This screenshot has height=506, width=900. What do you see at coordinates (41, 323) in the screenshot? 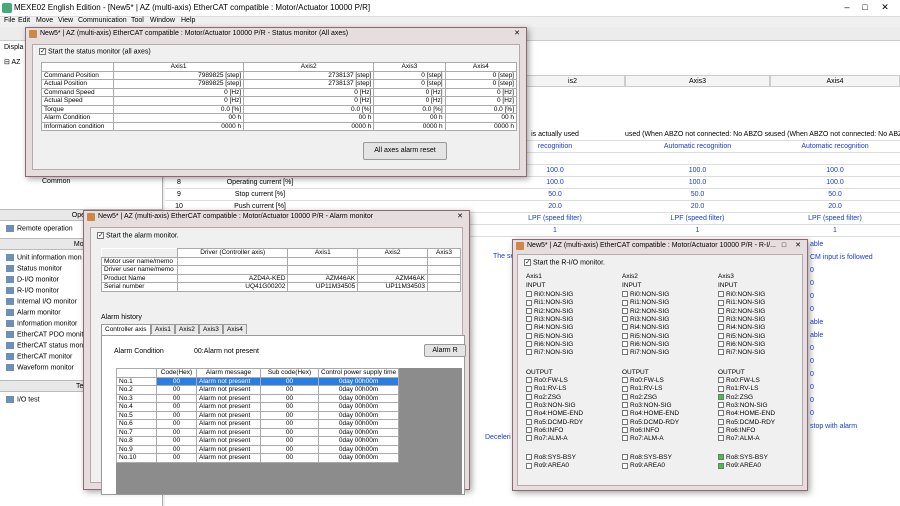
I see `sidebar-item-information: Information monitor` at bounding box center [41, 323].